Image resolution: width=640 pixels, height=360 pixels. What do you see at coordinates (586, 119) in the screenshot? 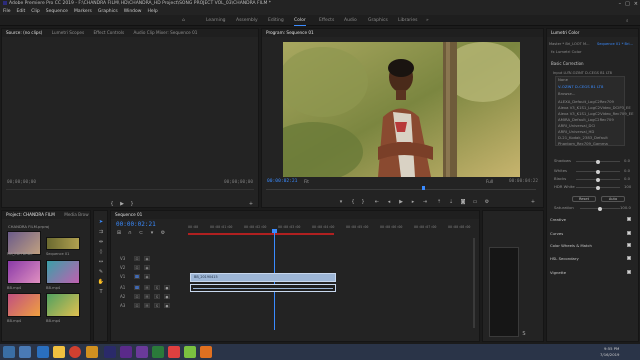
I see `lut-option: AMIRA_Default_LogC2Rec709` at bounding box center [586, 119].